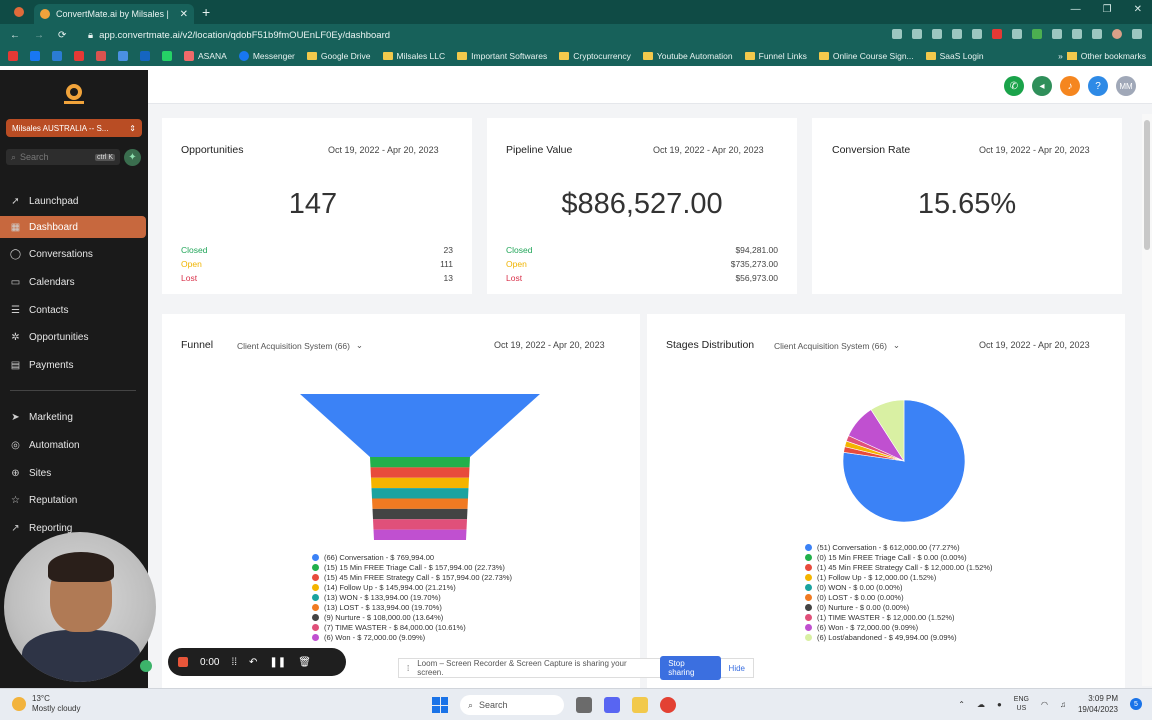 Image resolution: width=1152 pixels, height=720 pixels. What do you see at coordinates (19, 12) in the screenshot?
I see `browser-menu-icon` at bounding box center [19, 12].